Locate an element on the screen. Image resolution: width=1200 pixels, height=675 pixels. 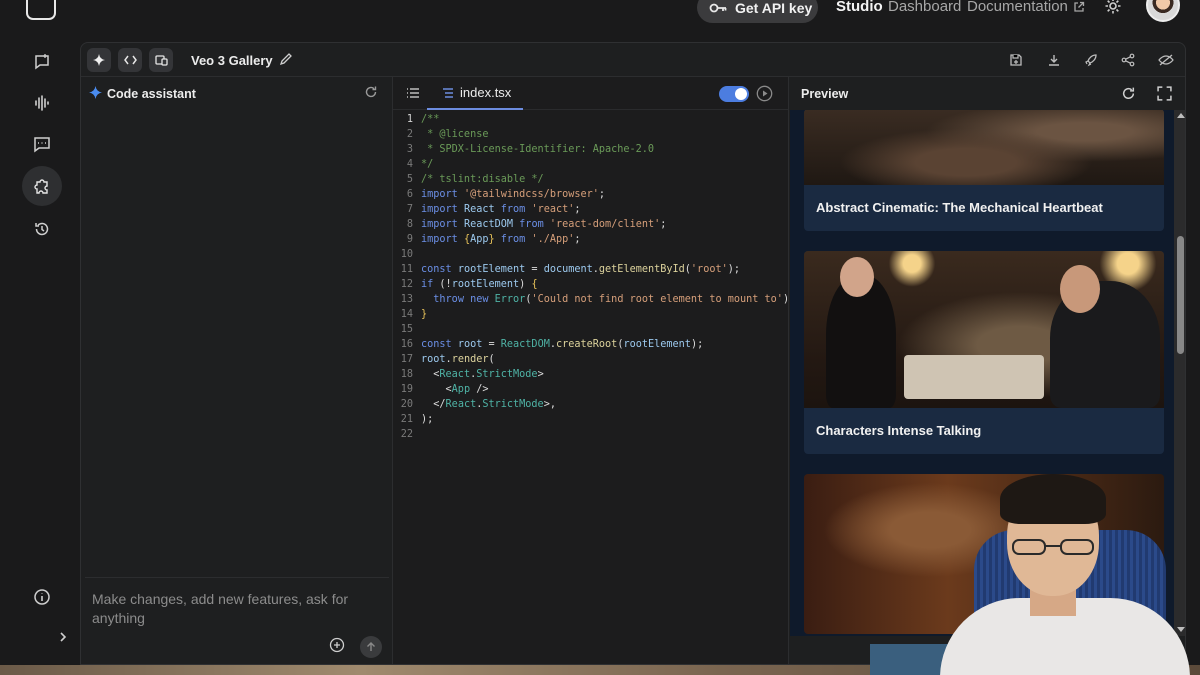
scroll-thumb is located at coordinates (1180, 295).